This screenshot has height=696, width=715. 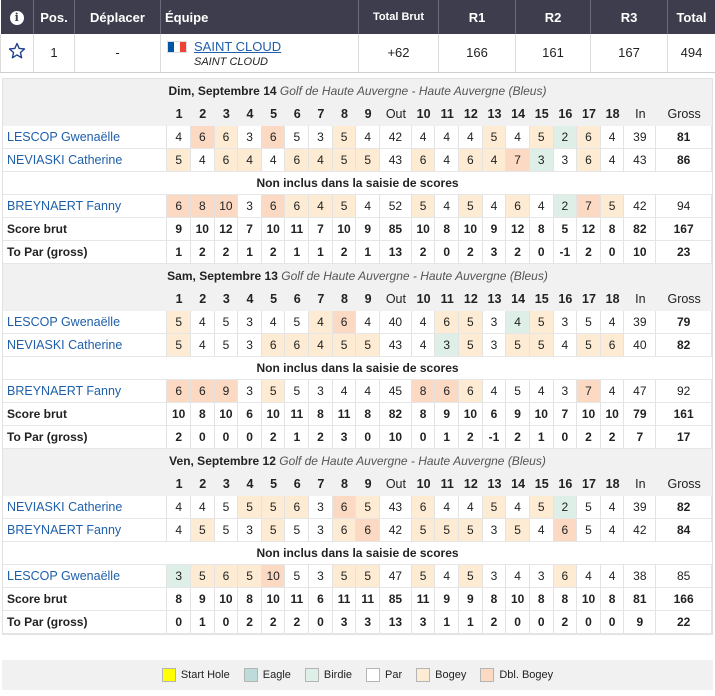 What do you see at coordinates (117, 17) in the screenshot?
I see `move-column-header: Déplacer` at bounding box center [117, 17].